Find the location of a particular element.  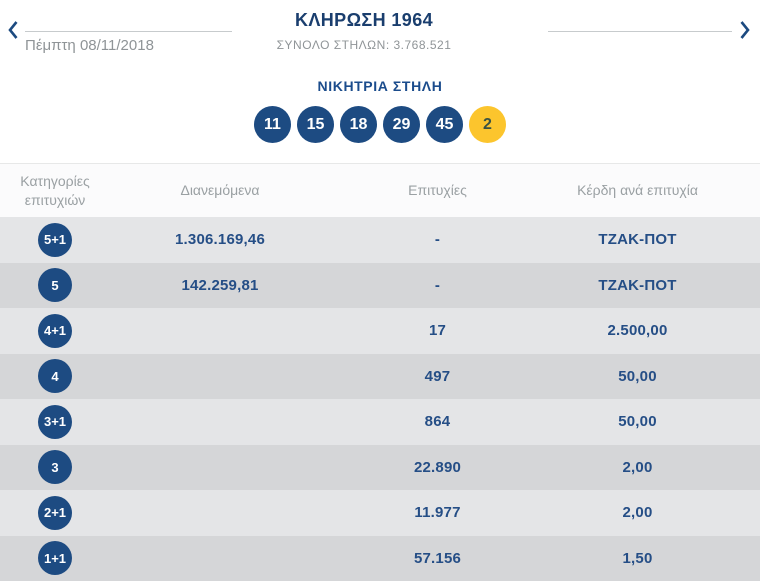

winning-column-heading: ΝΙΚΗΤΡΙΑ ΣΤΗΛΗ is located at coordinates (380, 86).